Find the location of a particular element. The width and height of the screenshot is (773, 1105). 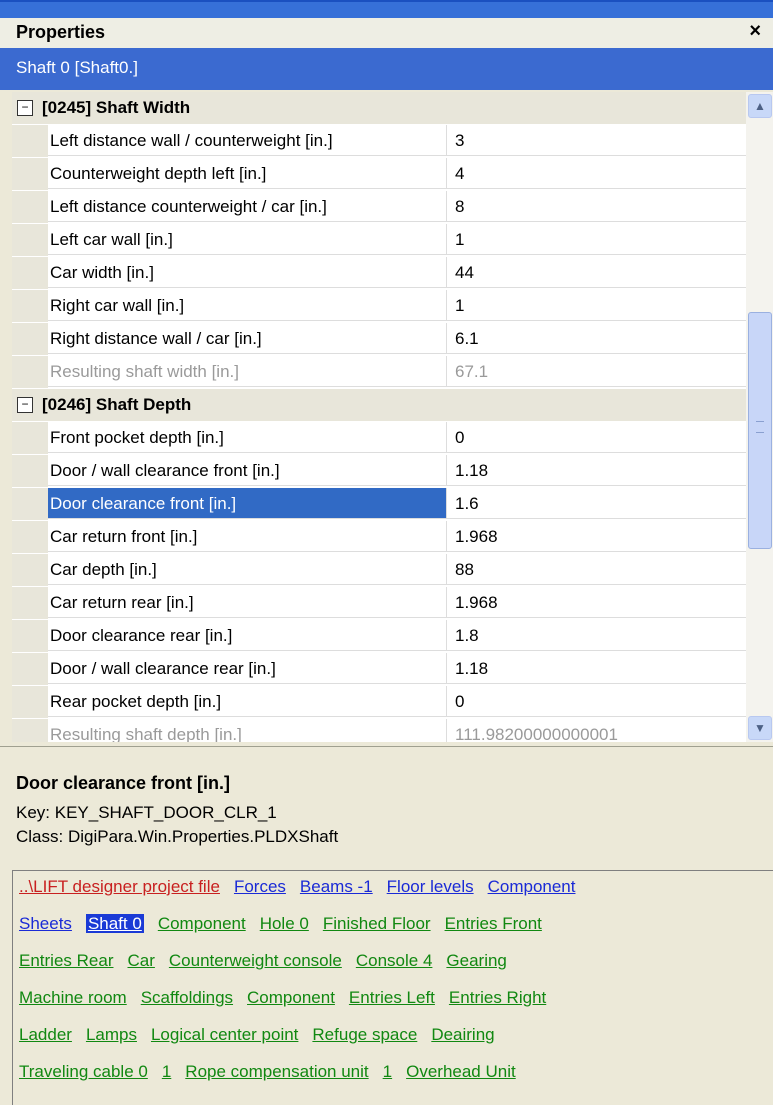

close-icon: × is located at coordinates (755, 31).